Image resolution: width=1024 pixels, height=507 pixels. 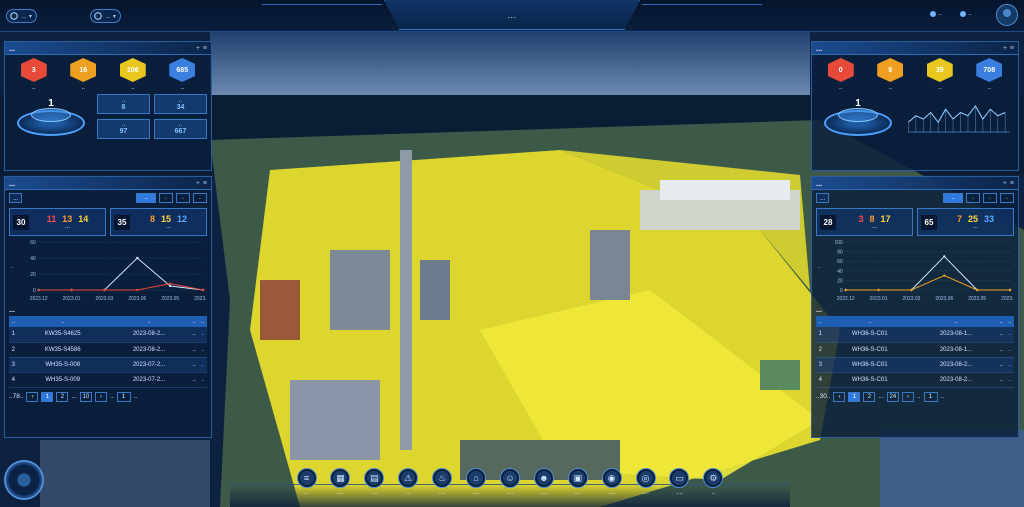 What do you see at coordinates (940, 74) in the screenshot?
I see `risk-cube-medium: 39..` at bounding box center [940, 74].